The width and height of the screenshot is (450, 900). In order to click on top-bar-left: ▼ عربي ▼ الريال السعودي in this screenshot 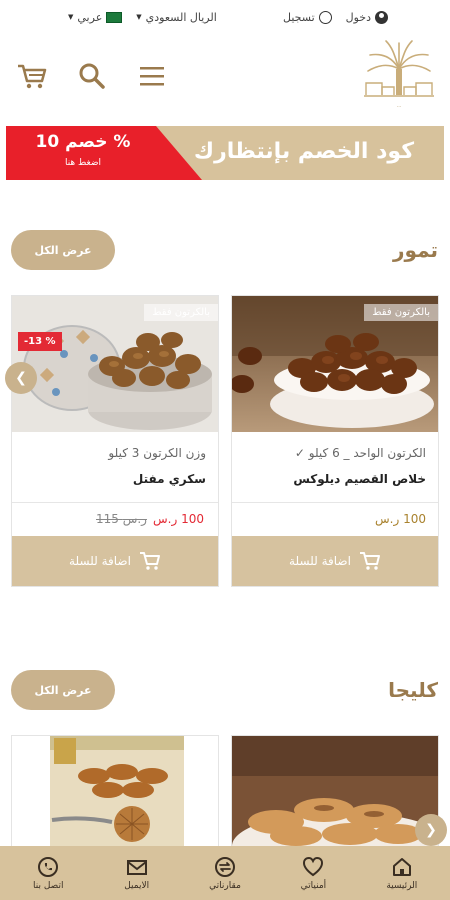, I will do `click(142, 17)`.